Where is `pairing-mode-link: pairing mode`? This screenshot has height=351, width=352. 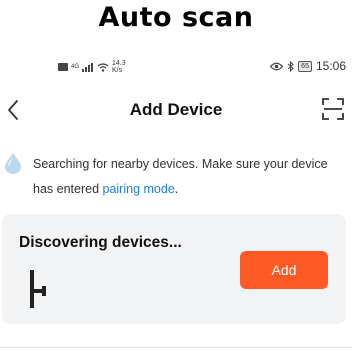
pairing-mode-link: pairing mode is located at coordinates (139, 189).